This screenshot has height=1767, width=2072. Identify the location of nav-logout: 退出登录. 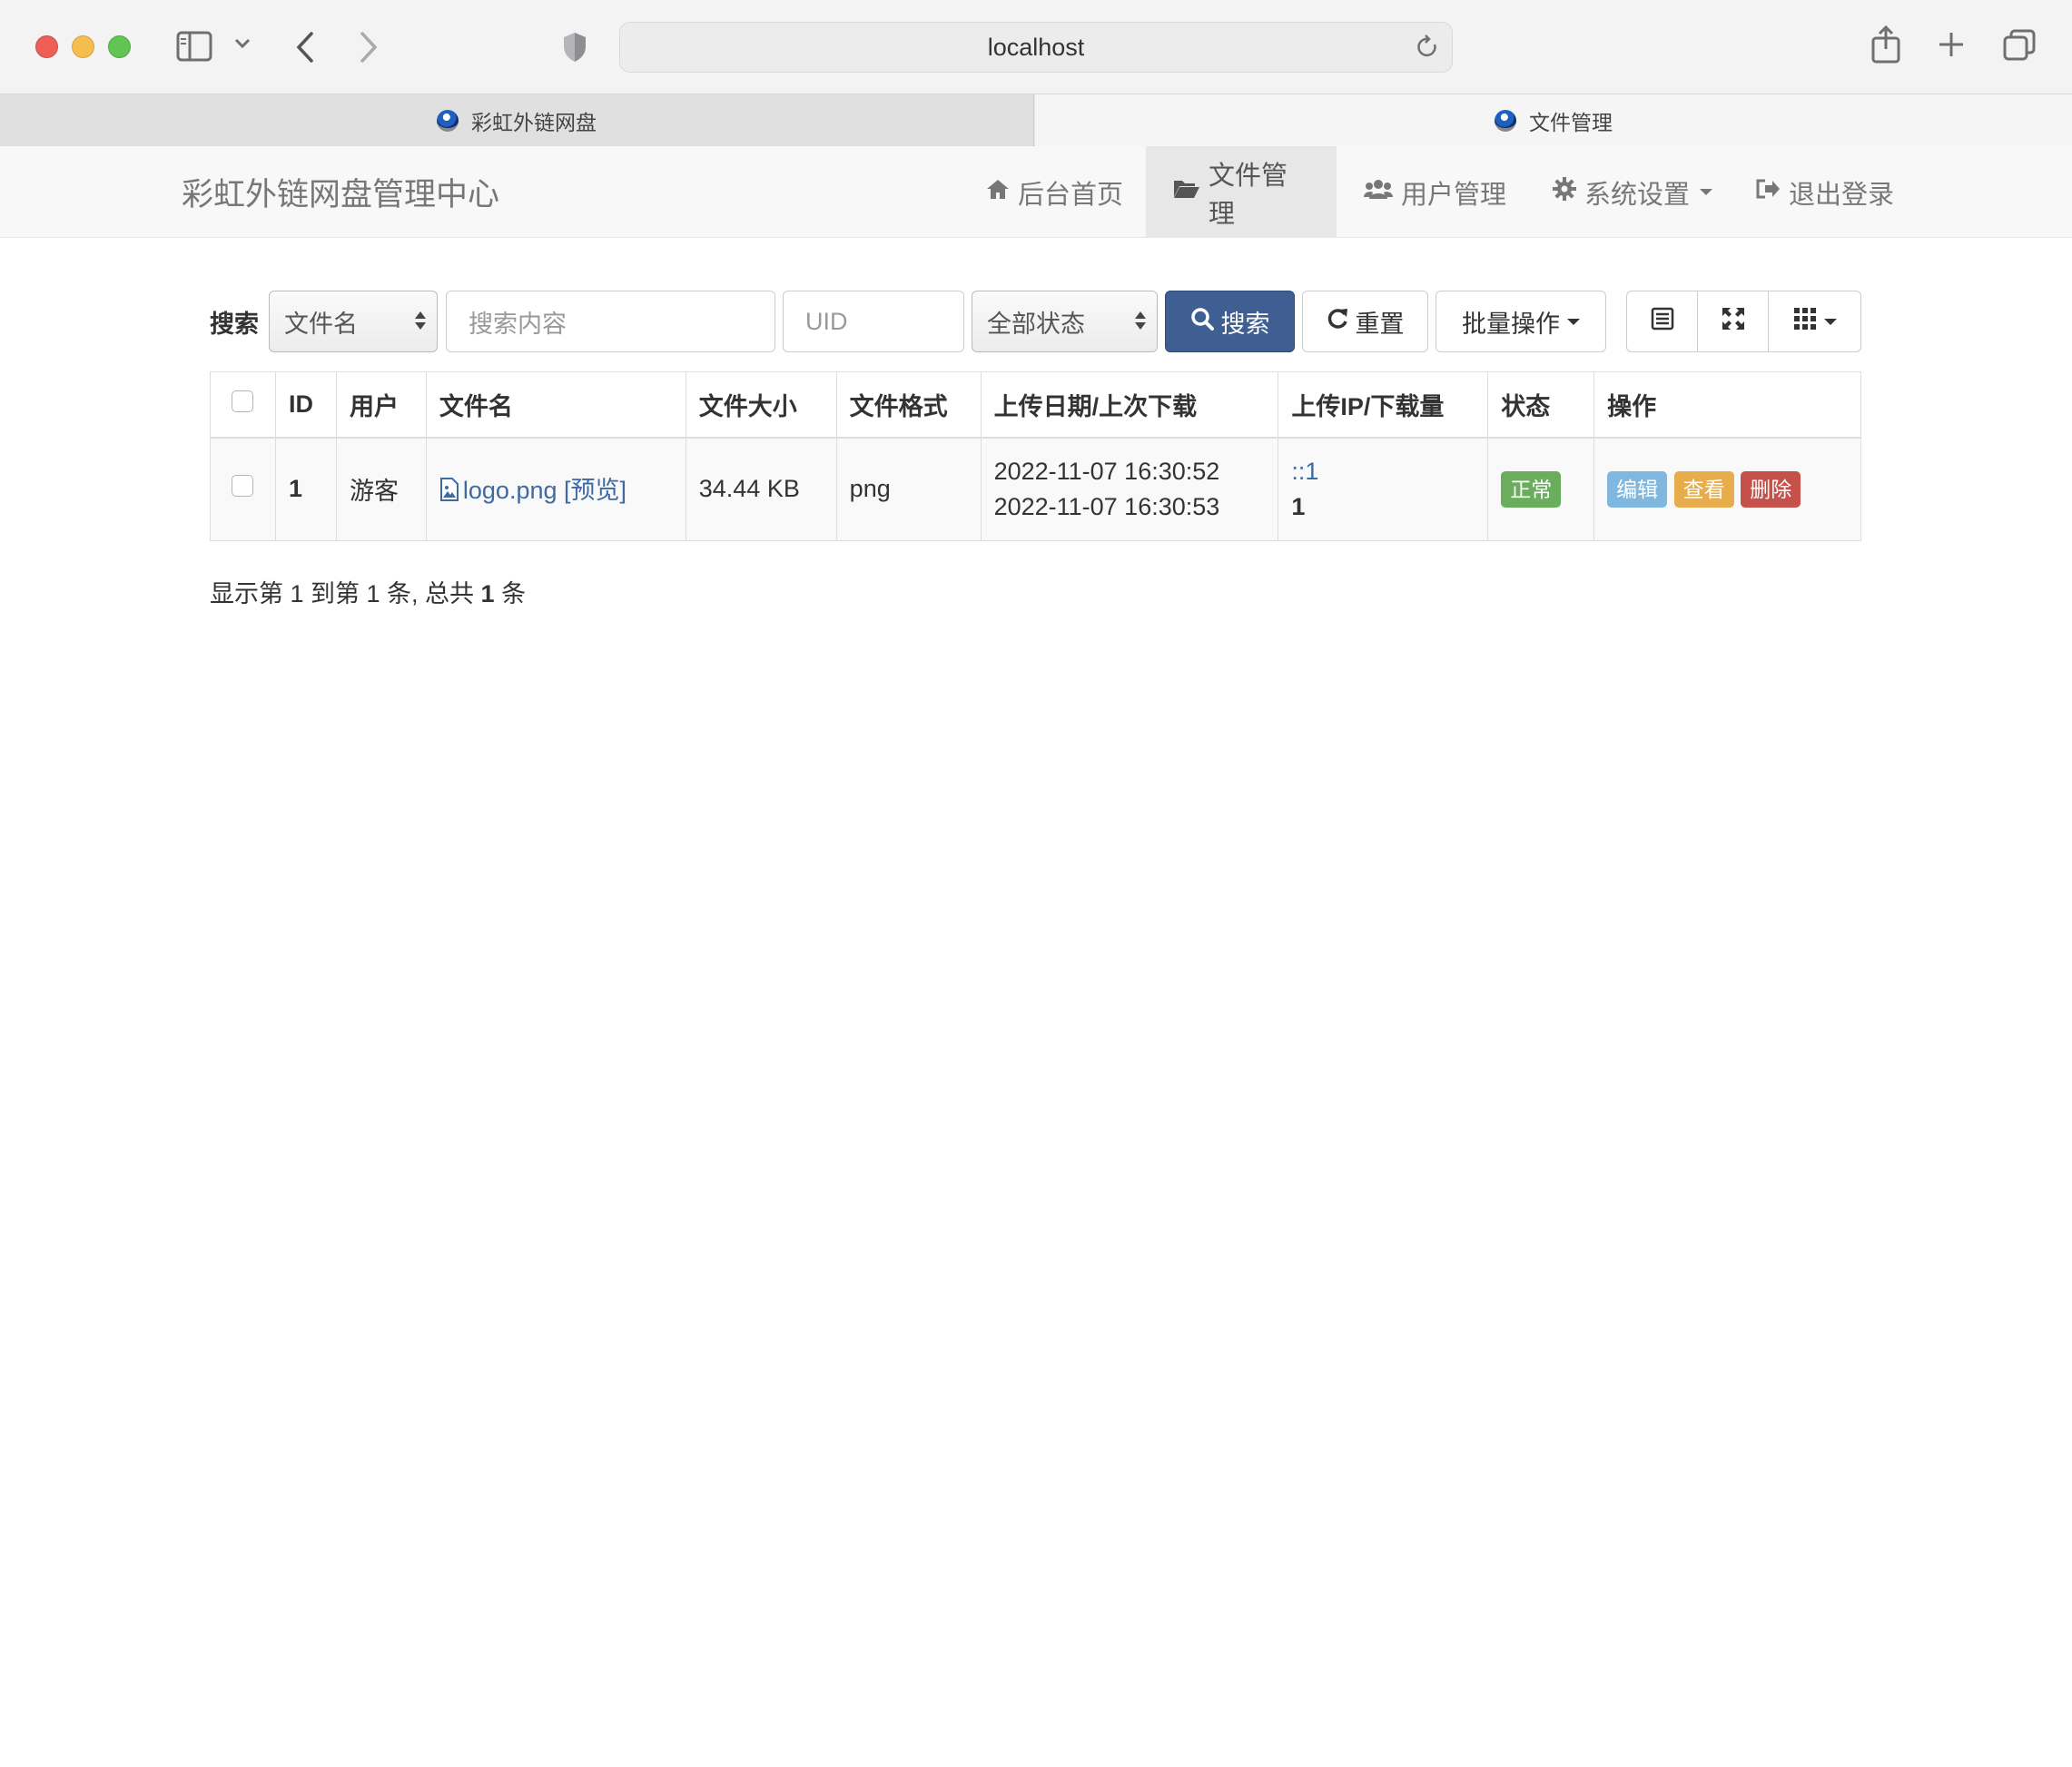
(1824, 192).